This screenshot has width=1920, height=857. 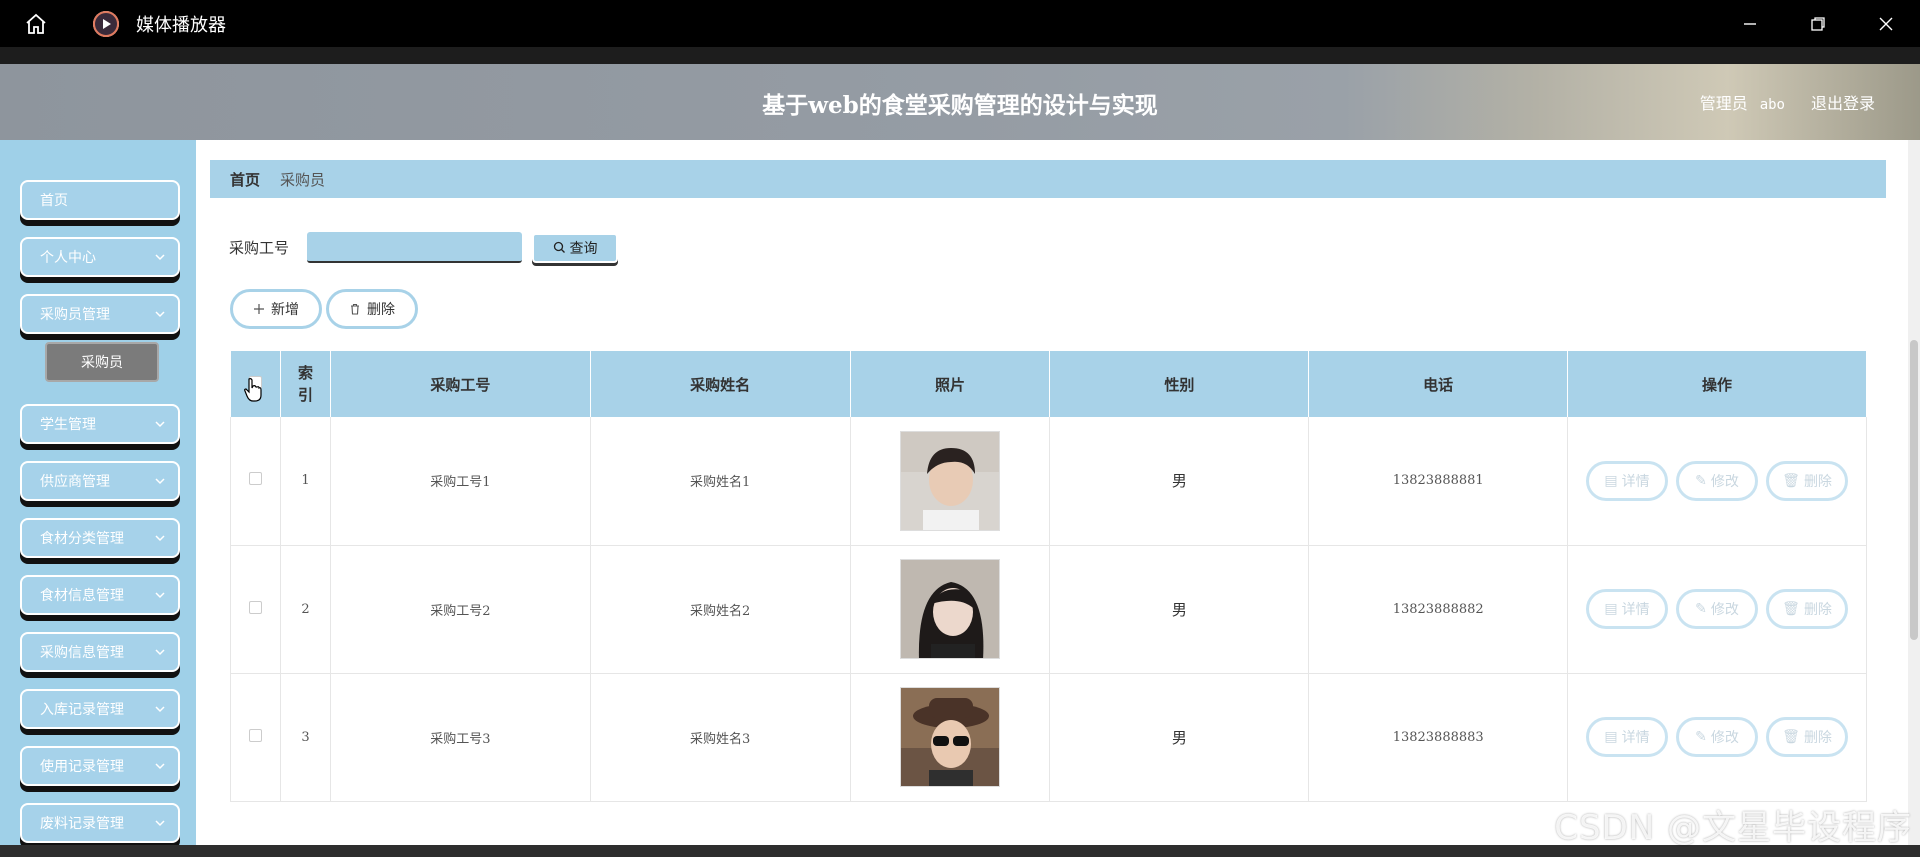 I want to click on sidebar-item-home: 首页, so click(x=100, y=200).